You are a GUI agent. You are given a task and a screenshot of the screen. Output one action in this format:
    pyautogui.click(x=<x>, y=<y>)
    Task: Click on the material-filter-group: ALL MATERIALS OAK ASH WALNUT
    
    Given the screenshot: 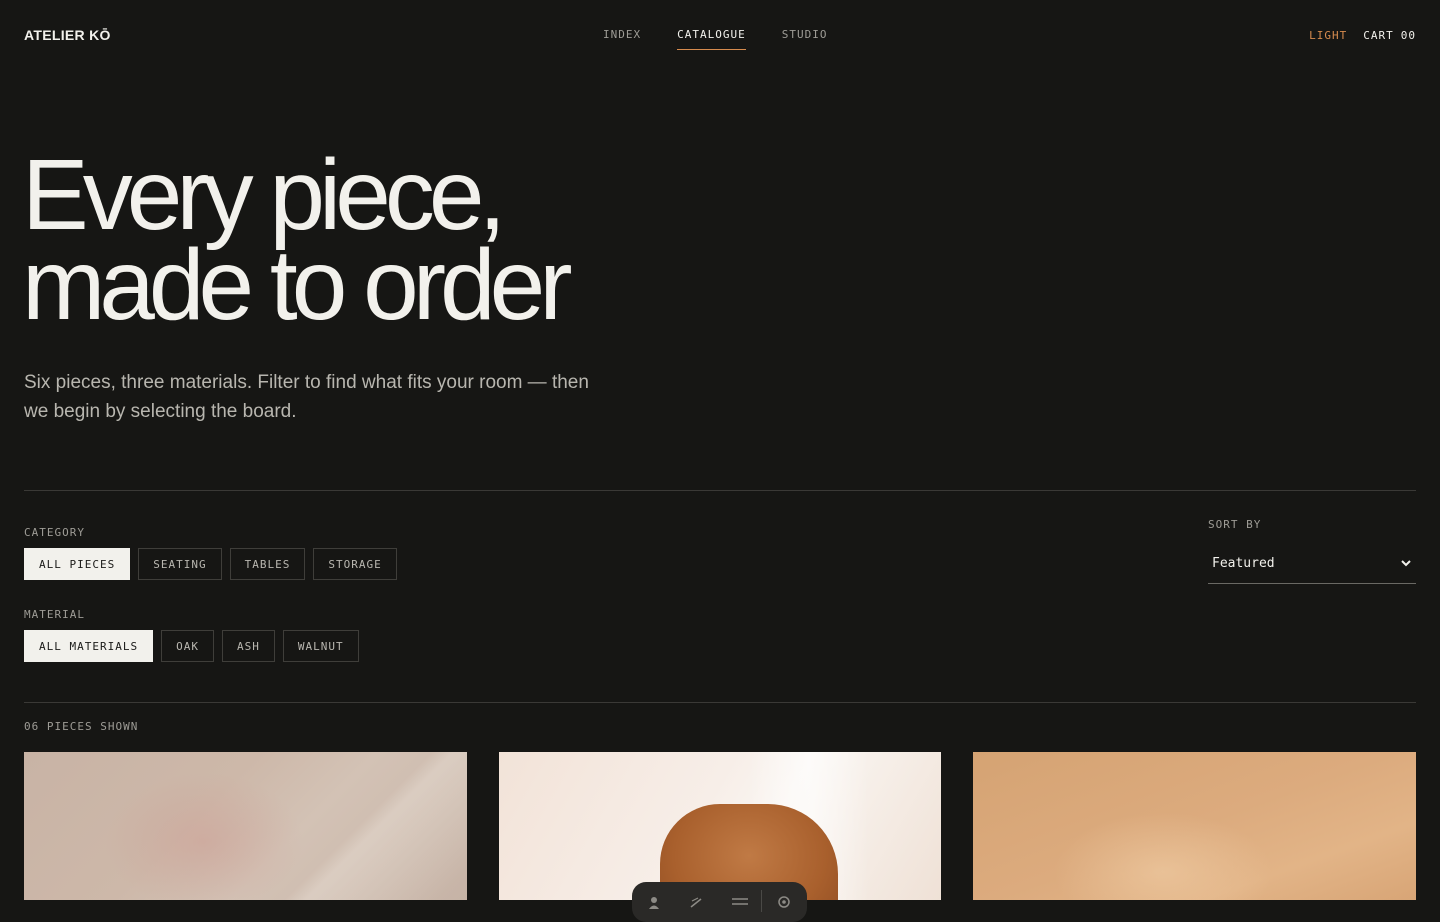 What is the action you would take?
    pyautogui.click(x=191, y=646)
    